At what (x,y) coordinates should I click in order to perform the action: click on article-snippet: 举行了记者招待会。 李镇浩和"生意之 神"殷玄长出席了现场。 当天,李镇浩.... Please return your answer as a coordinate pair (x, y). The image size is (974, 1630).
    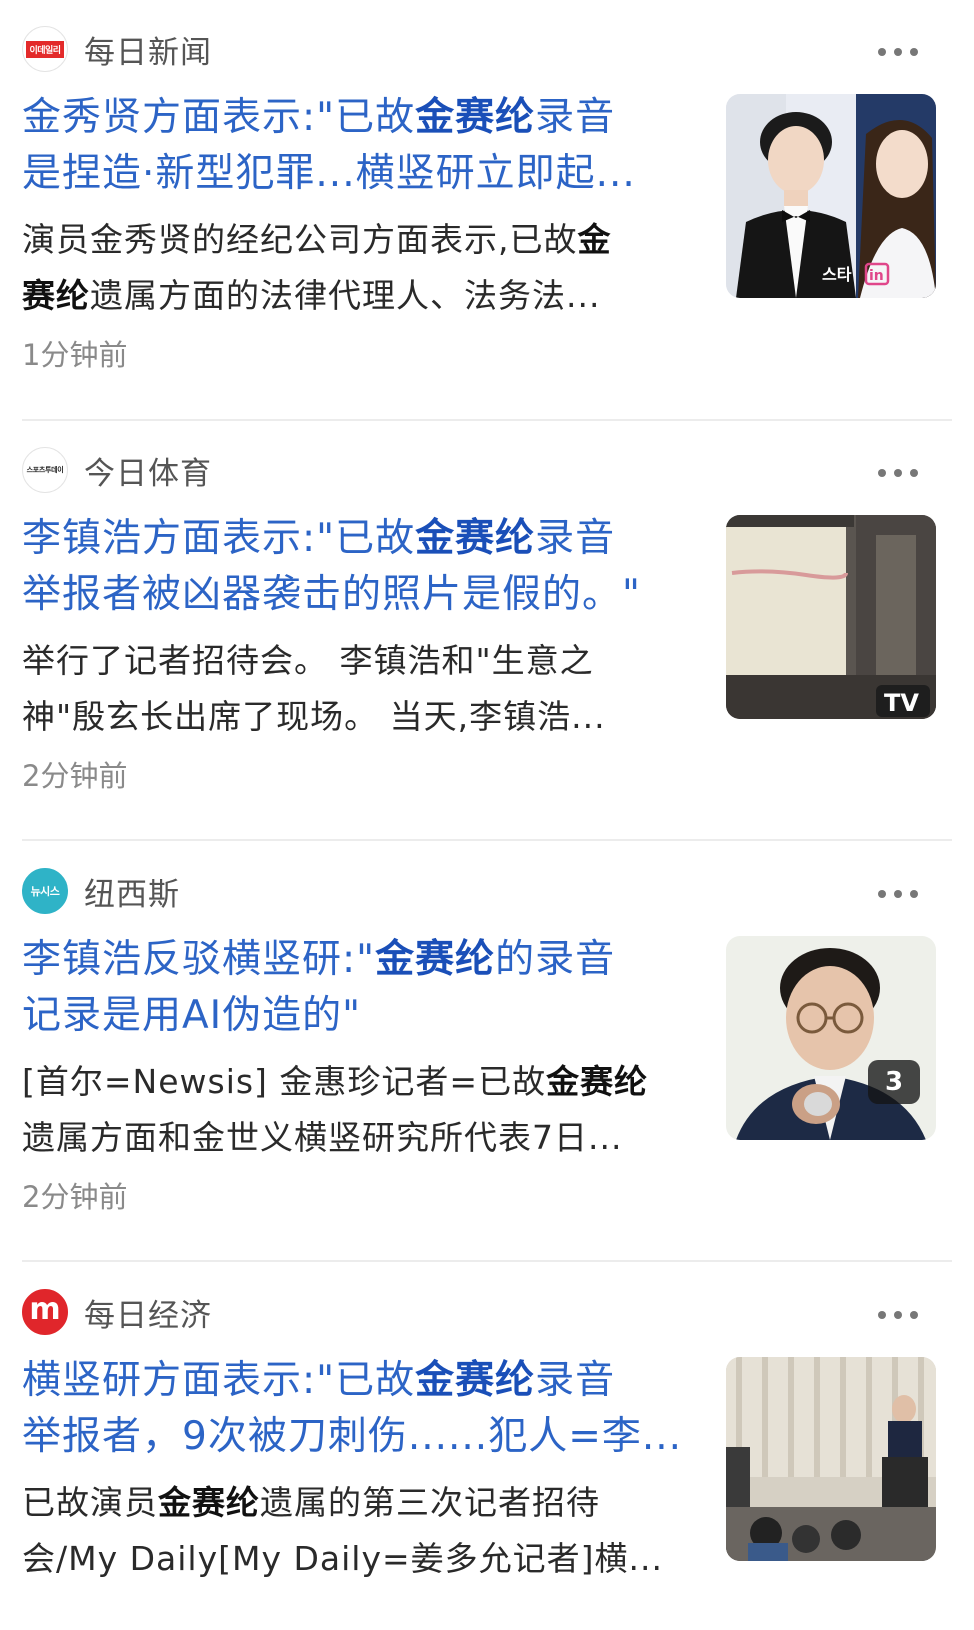
    Looking at the image, I should click on (314, 688).